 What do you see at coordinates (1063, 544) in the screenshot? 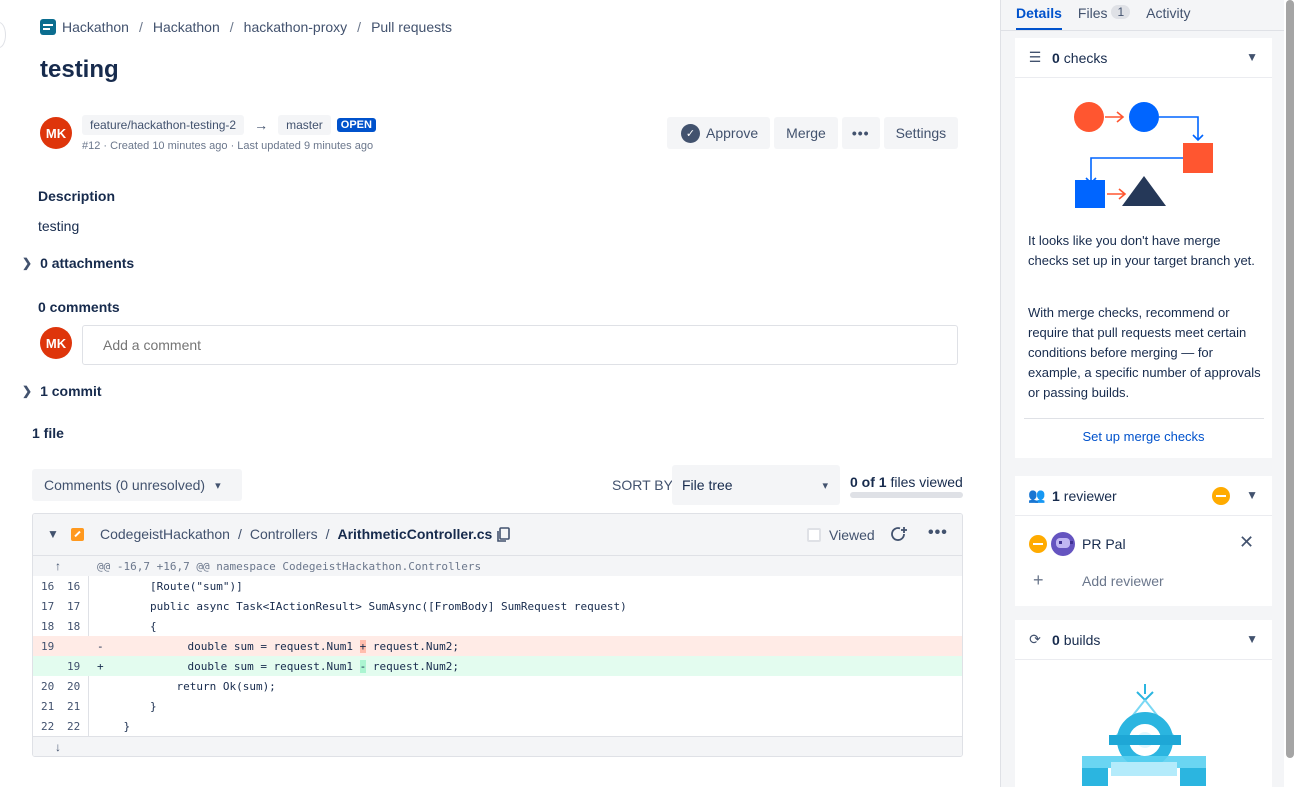
I see `reviewer-avatar` at bounding box center [1063, 544].